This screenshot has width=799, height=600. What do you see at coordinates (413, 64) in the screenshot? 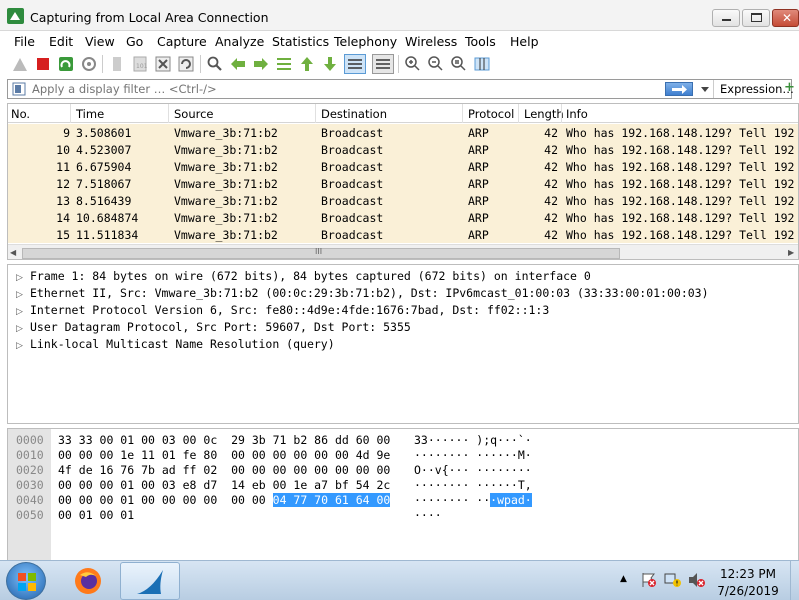
I see `zoom-in-icon` at bounding box center [413, 64].